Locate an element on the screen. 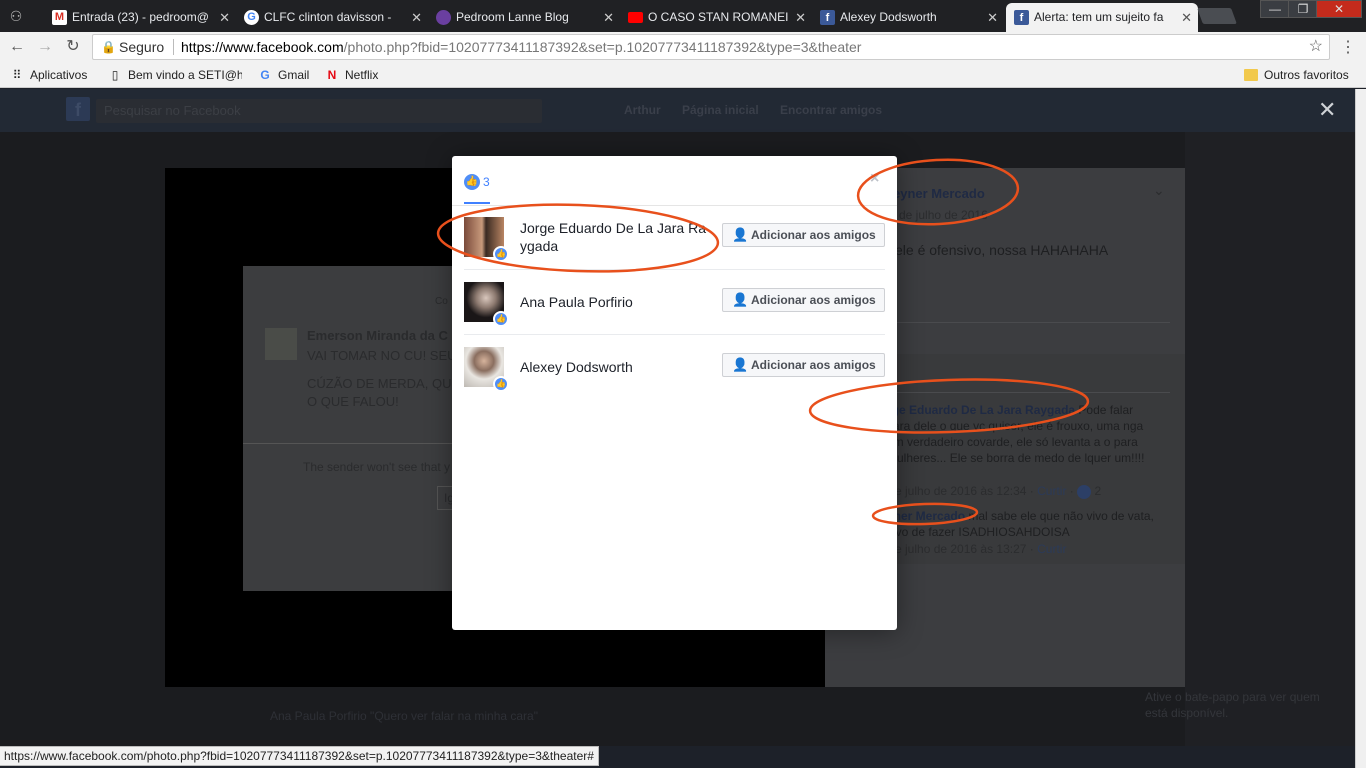 The height and width of the screenshot is (768, 1366). nav-home: Página inicial is located at coordinates (720, 110).